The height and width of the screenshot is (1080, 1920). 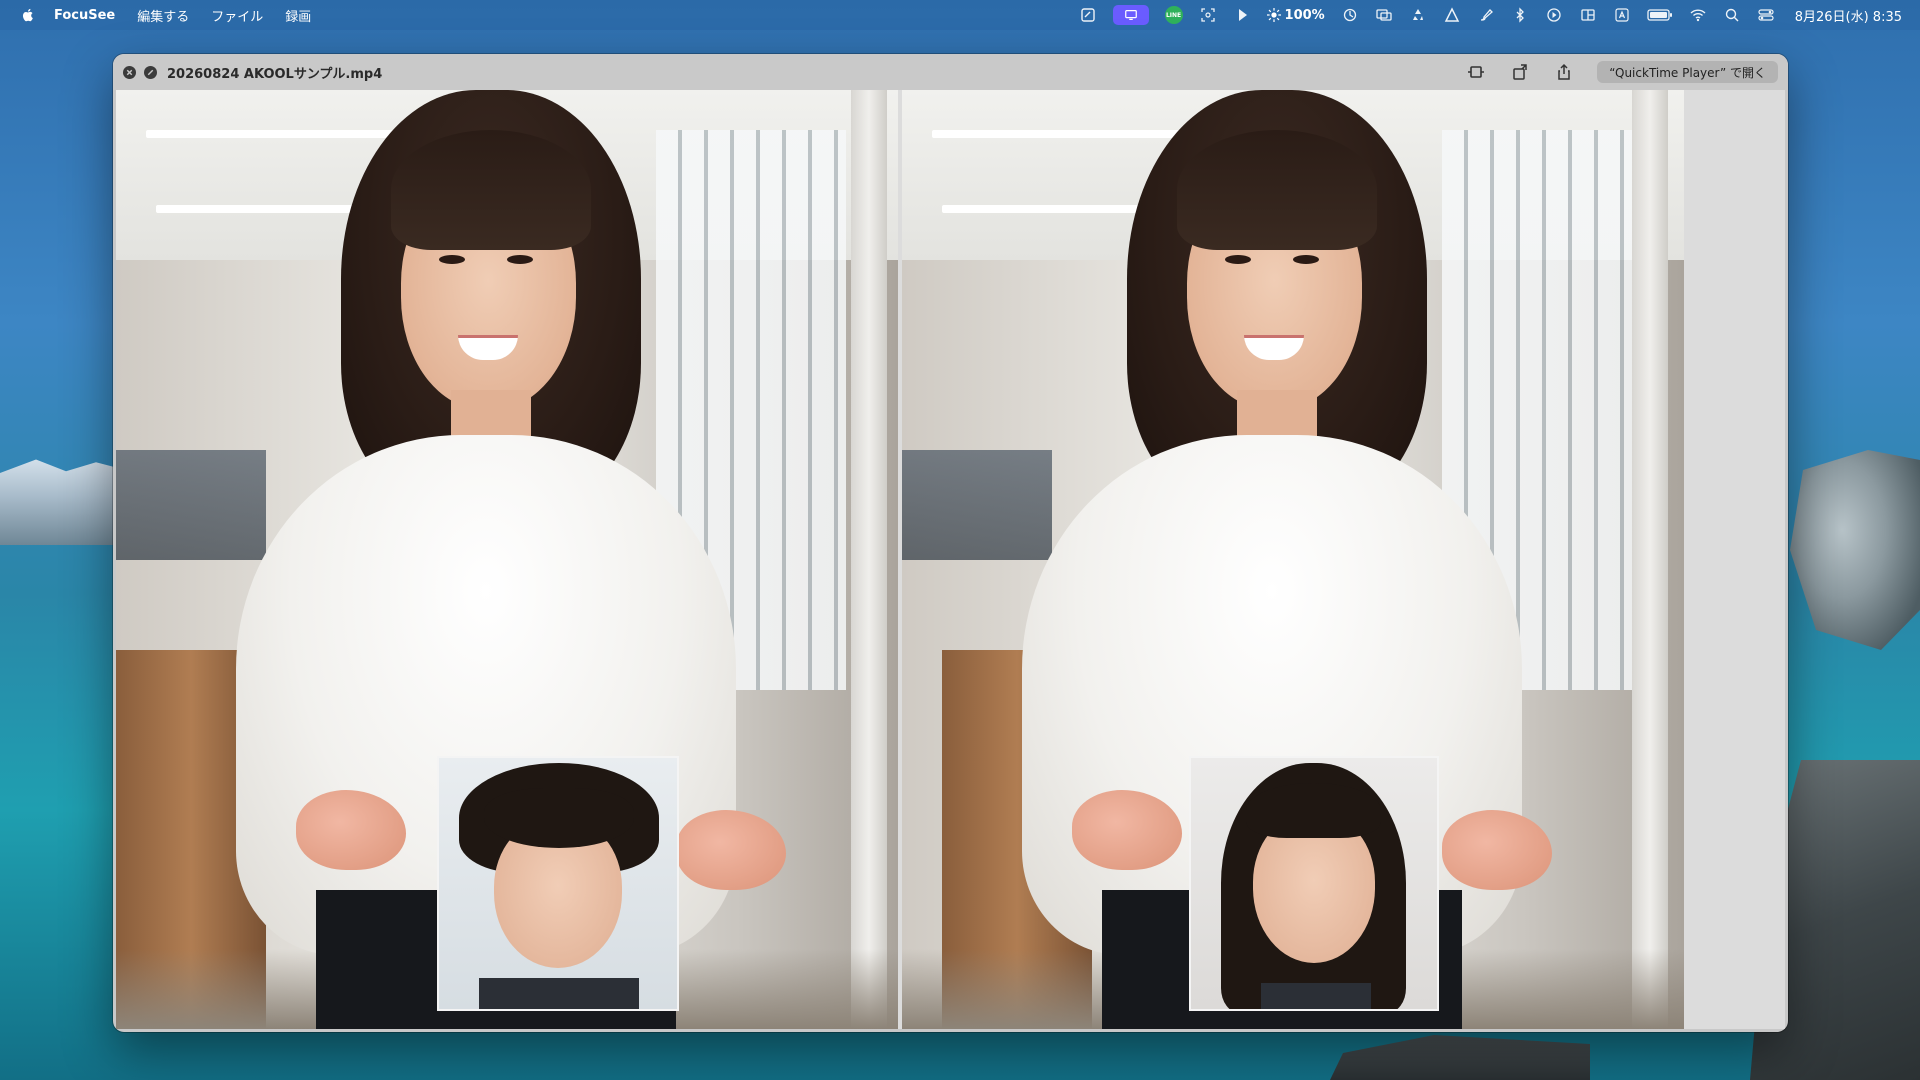 What do you see at coordinates (1588, 15) in the screenshot?
I see `split-view-icon` at bounding box center [1588, 15].